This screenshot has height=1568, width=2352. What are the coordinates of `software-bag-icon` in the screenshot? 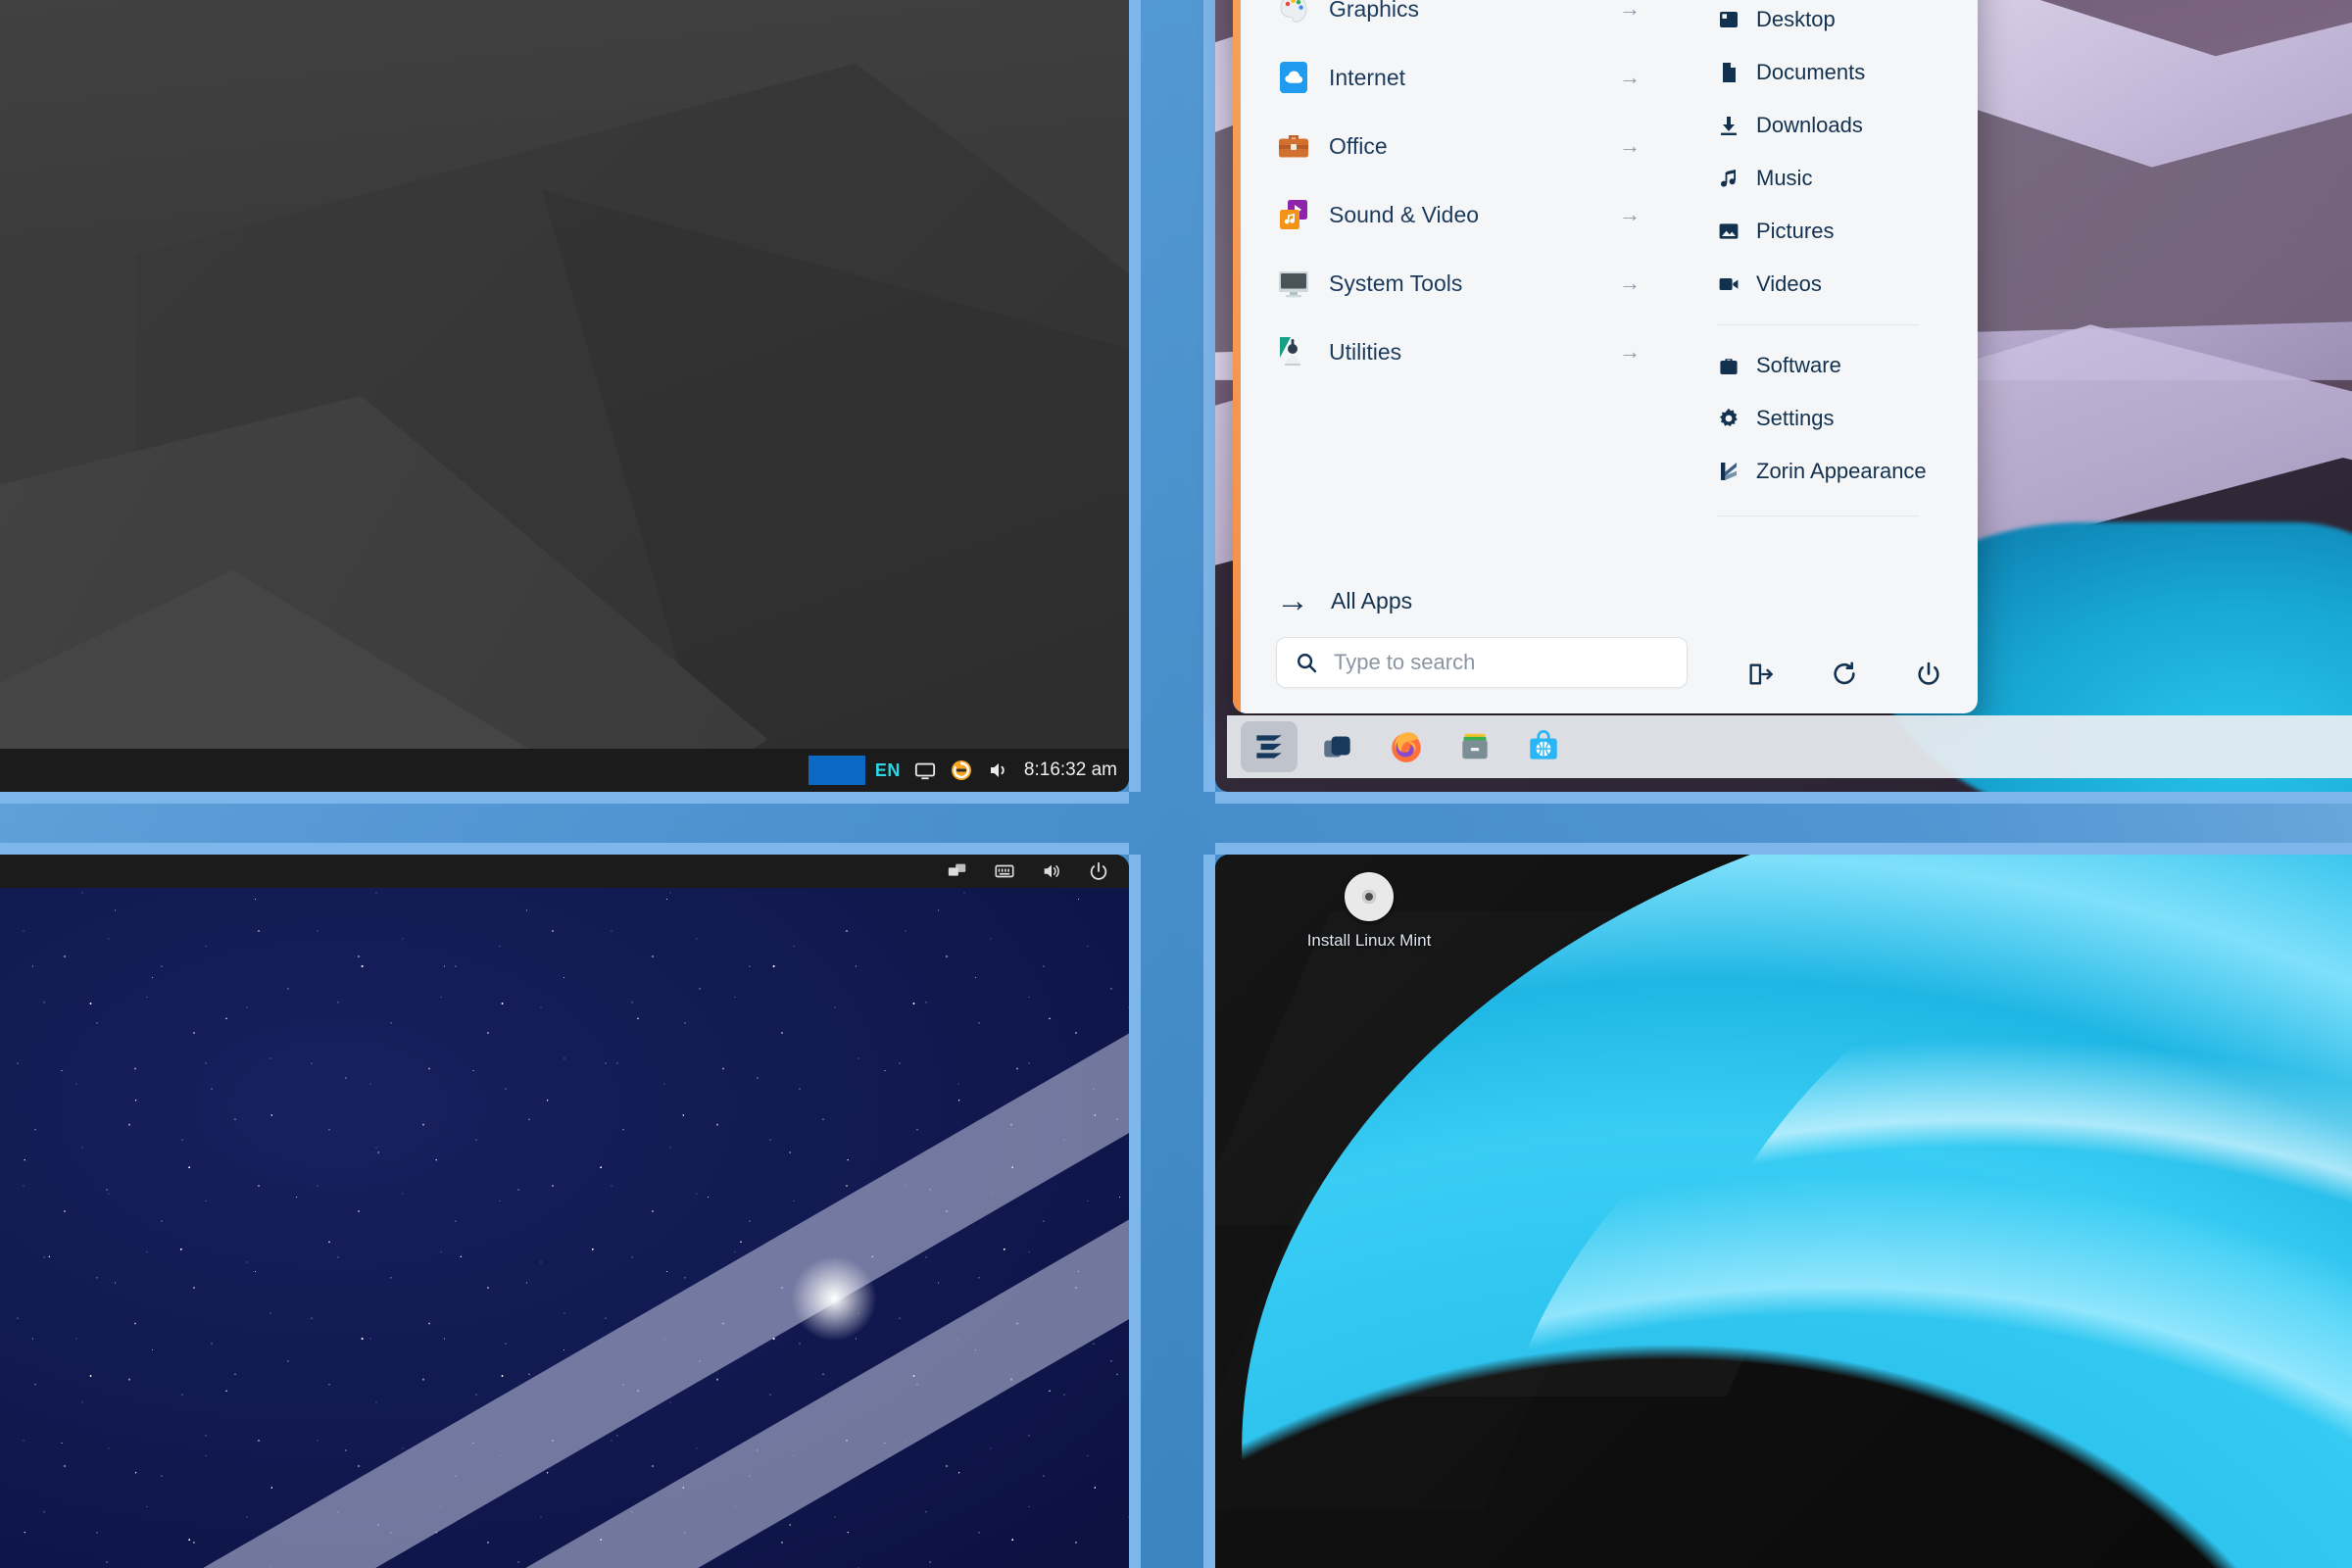 It's located at (1728, 365).